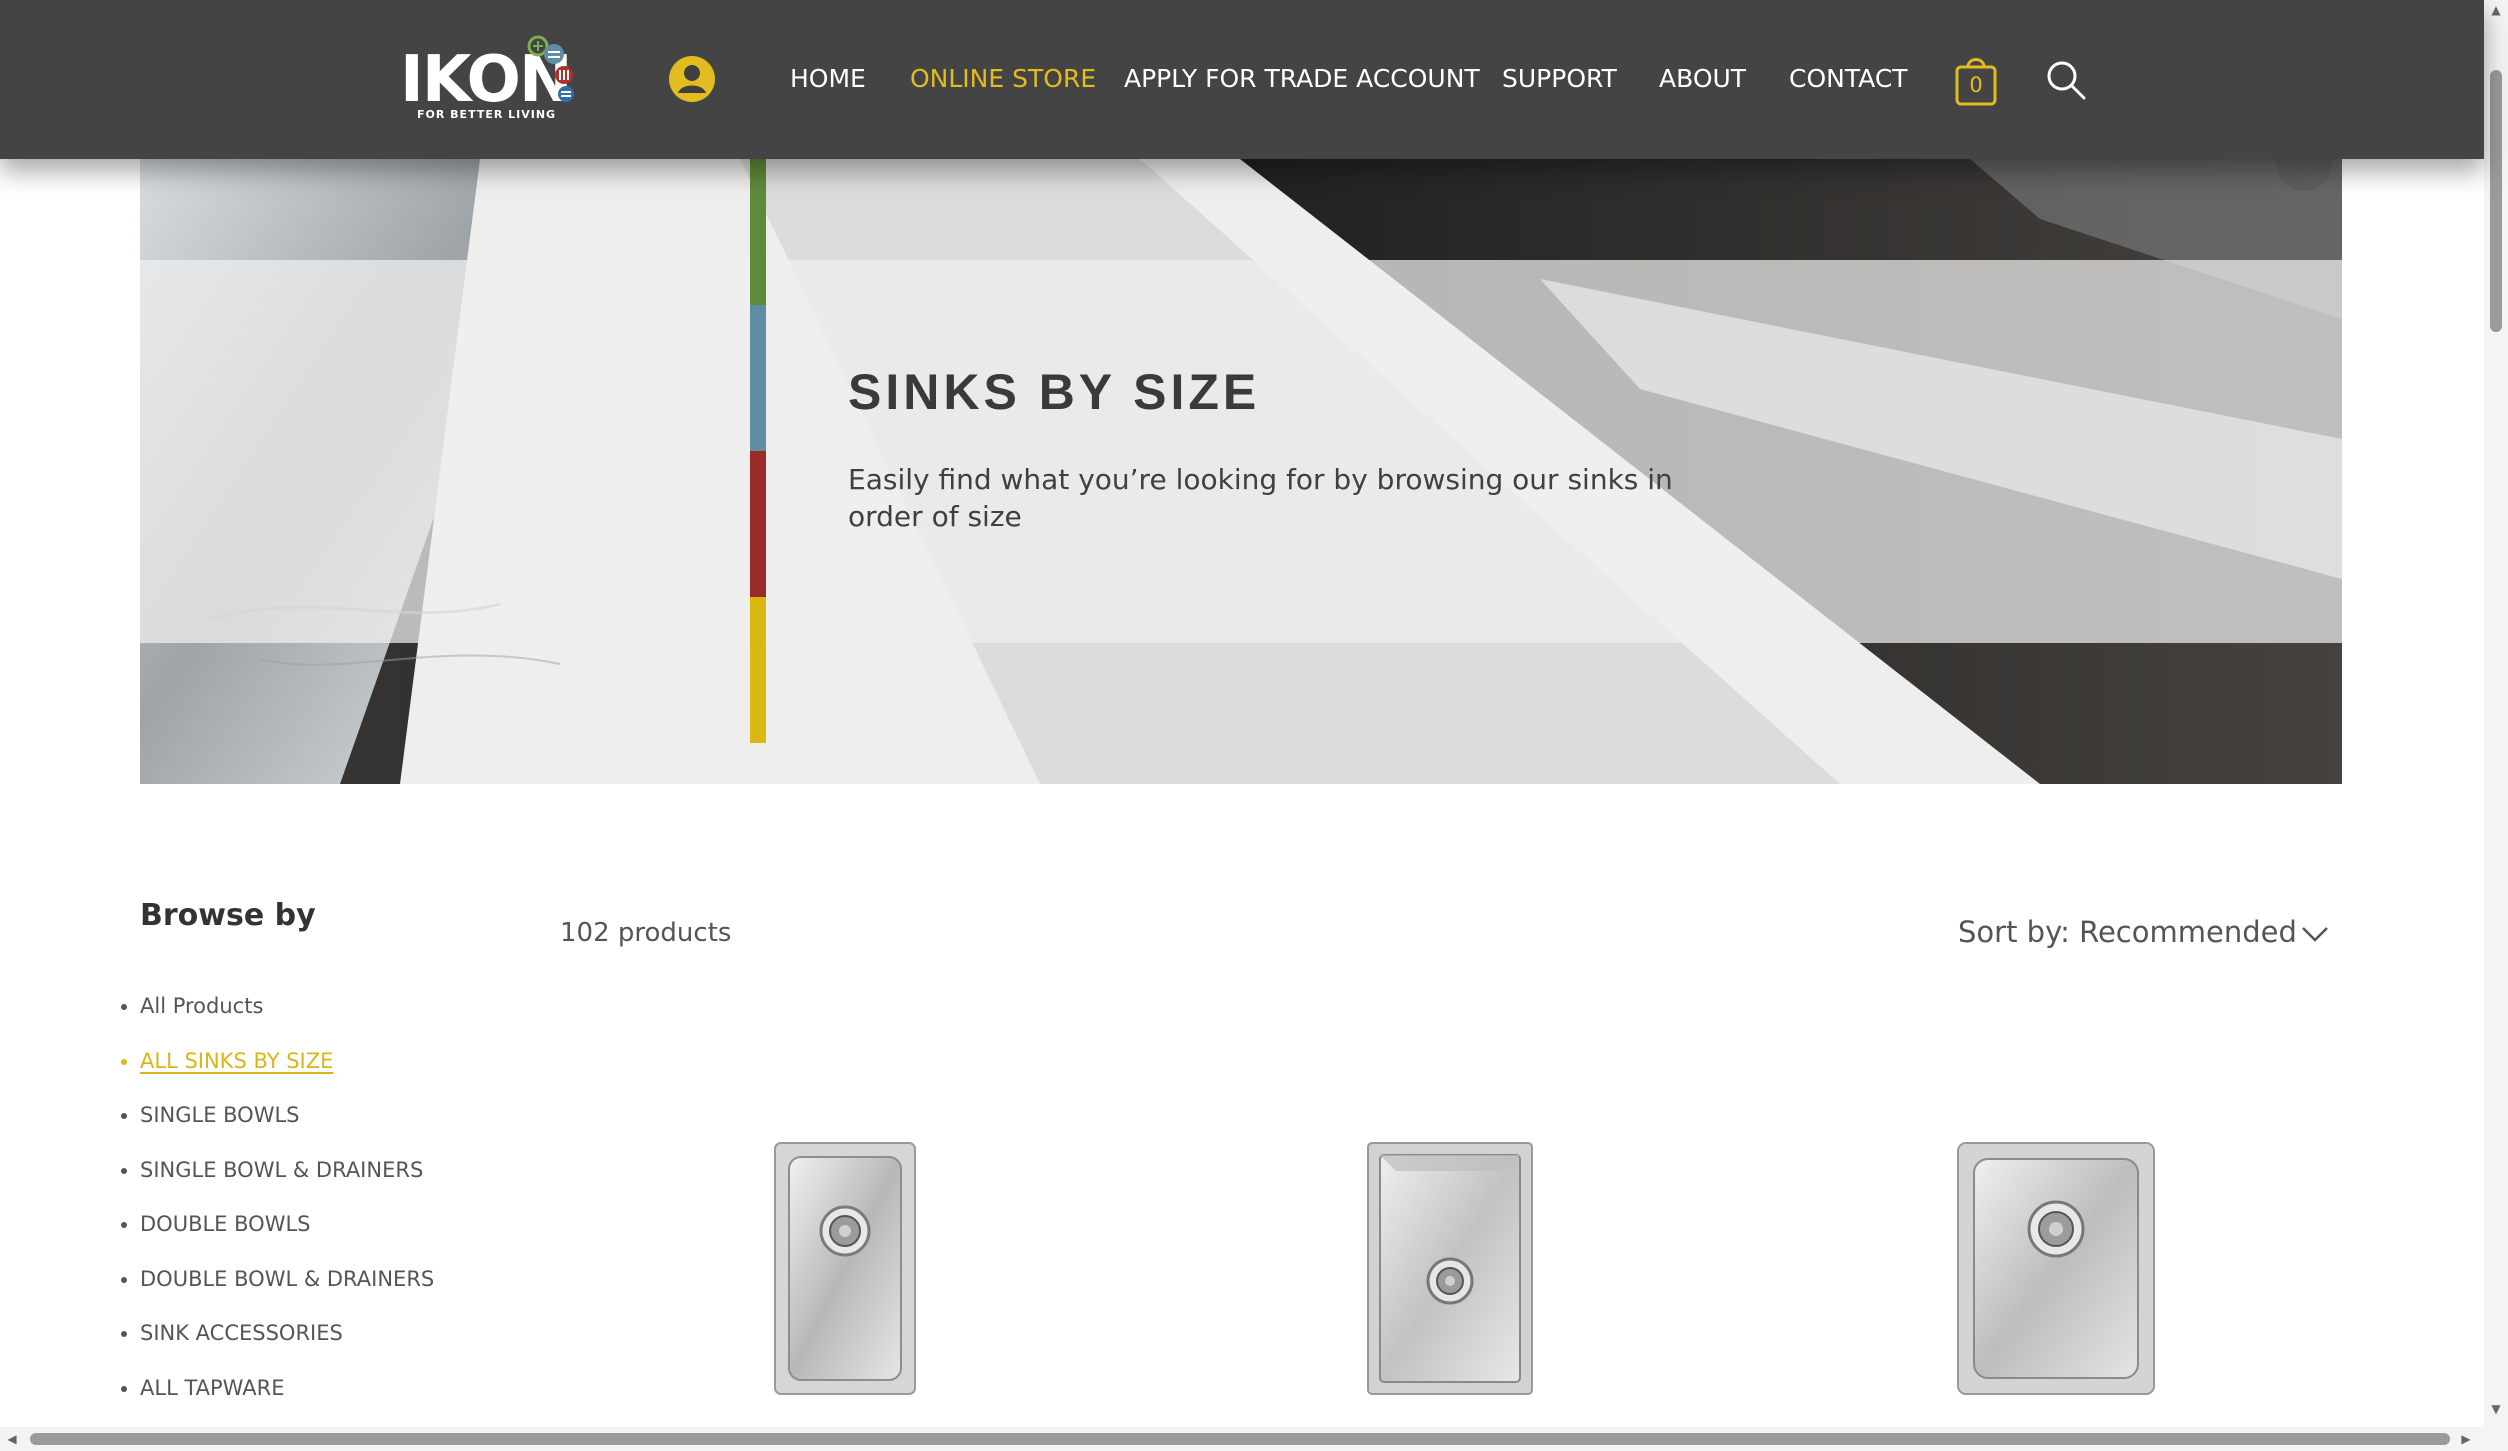 The width and height of the screenshot is (2508, 1451). I want to click on nav-apply-trade-account: APPLY FOR TRADE ACCOUNT, so click(1302, 79).